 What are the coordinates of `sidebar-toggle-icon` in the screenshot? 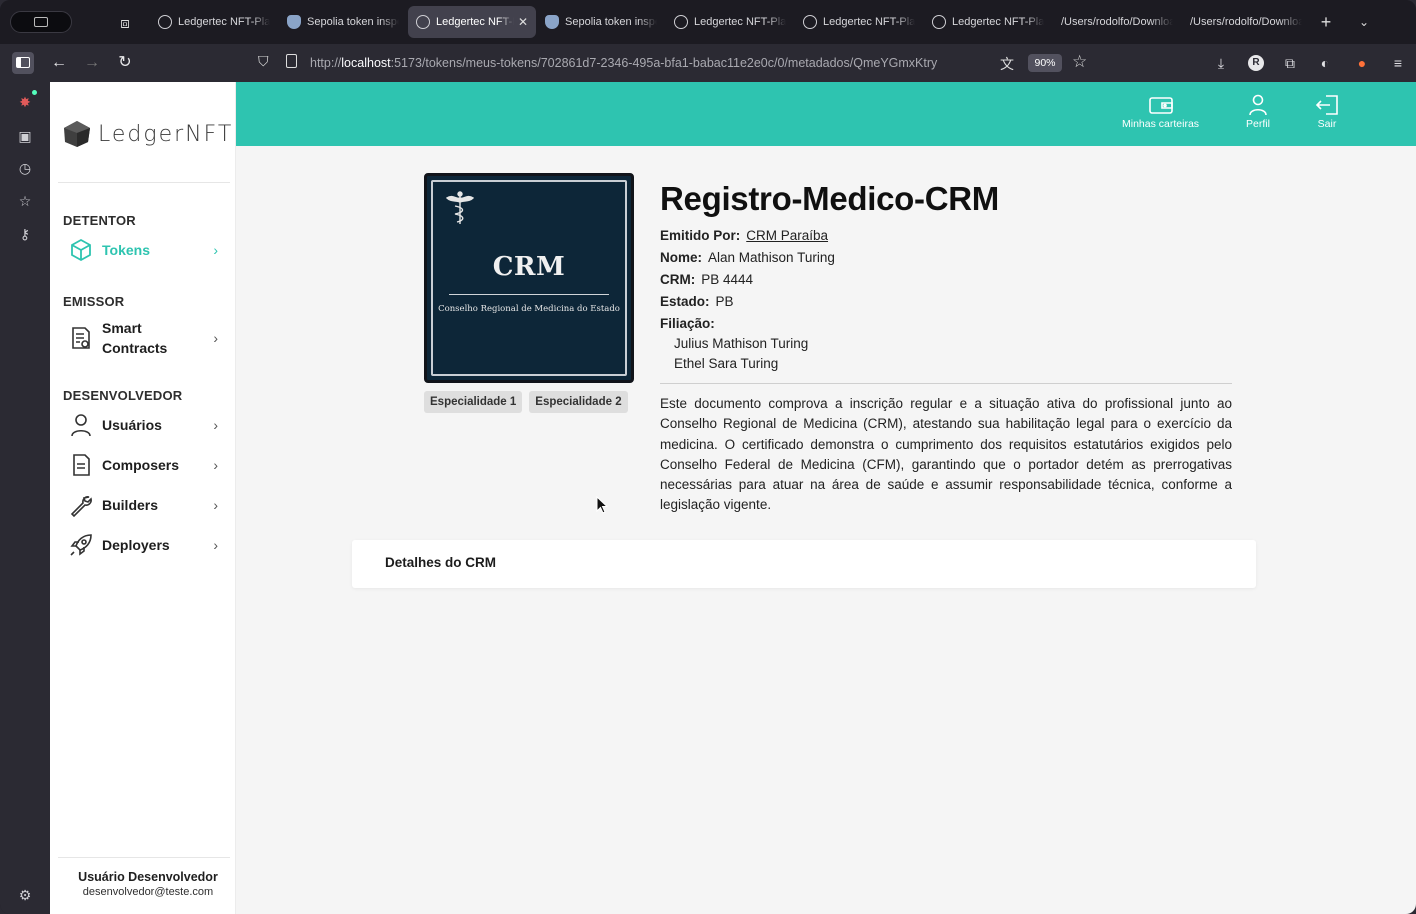 It's located at (23, 63).